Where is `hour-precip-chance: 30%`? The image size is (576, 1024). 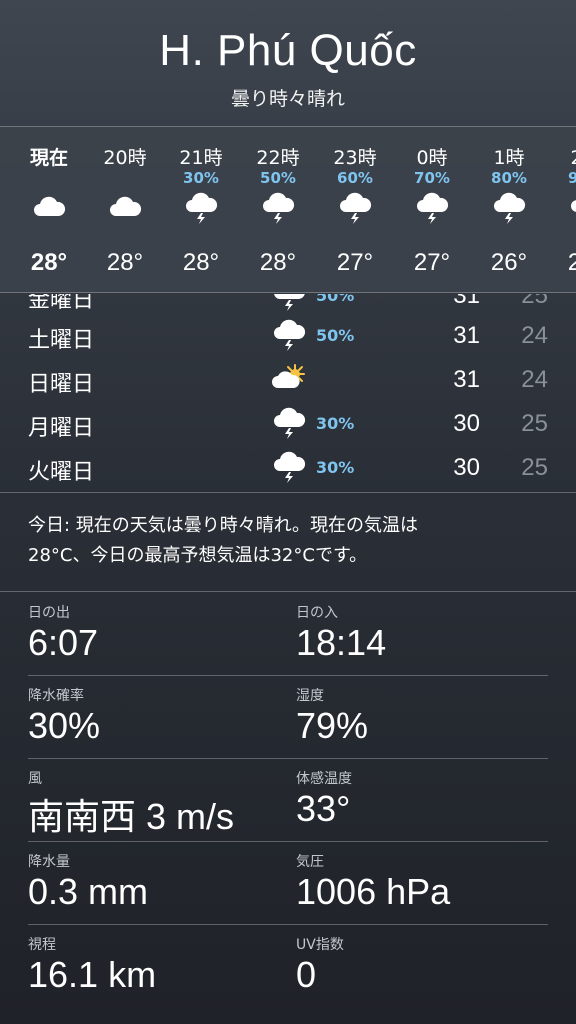 hour-precip-chance: 30% is located at coordinates (201, 178).